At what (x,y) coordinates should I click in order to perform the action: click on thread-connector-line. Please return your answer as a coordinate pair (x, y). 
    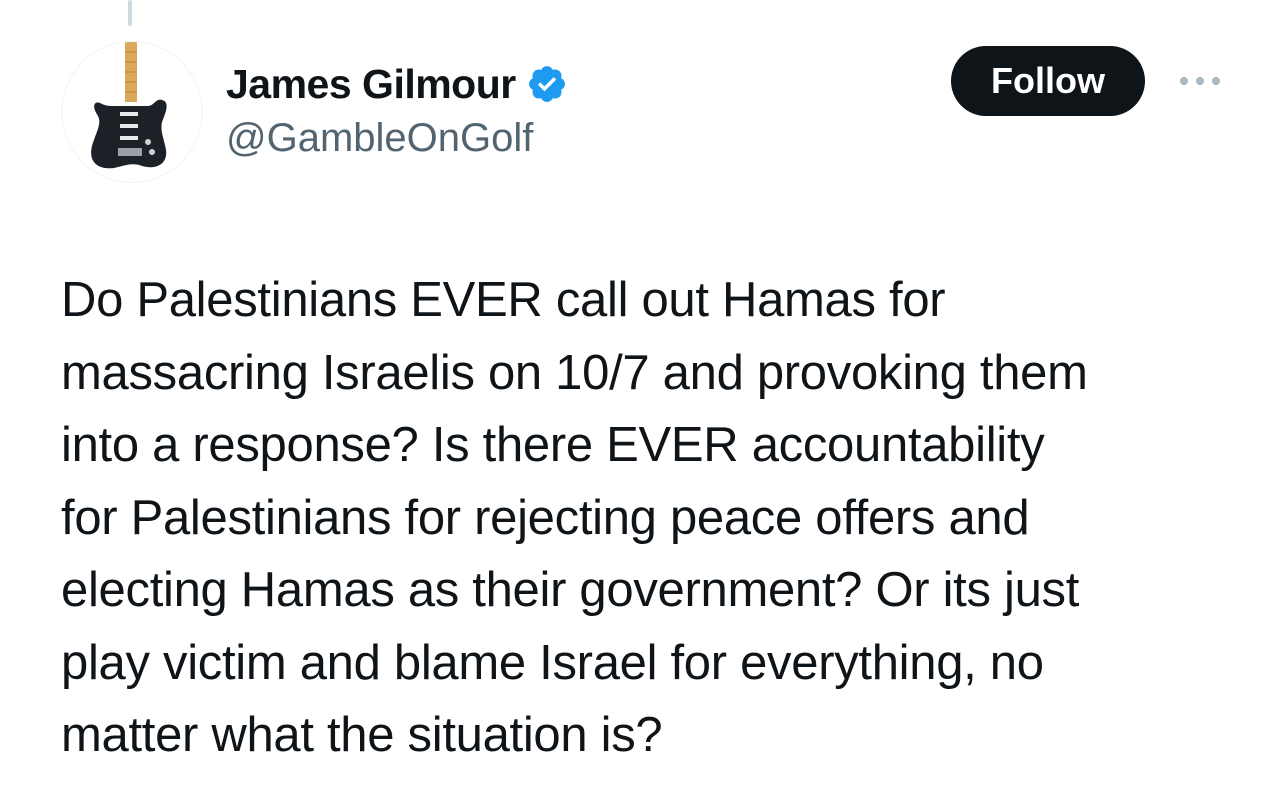
    Looking at the image, I should click on (130, 13).